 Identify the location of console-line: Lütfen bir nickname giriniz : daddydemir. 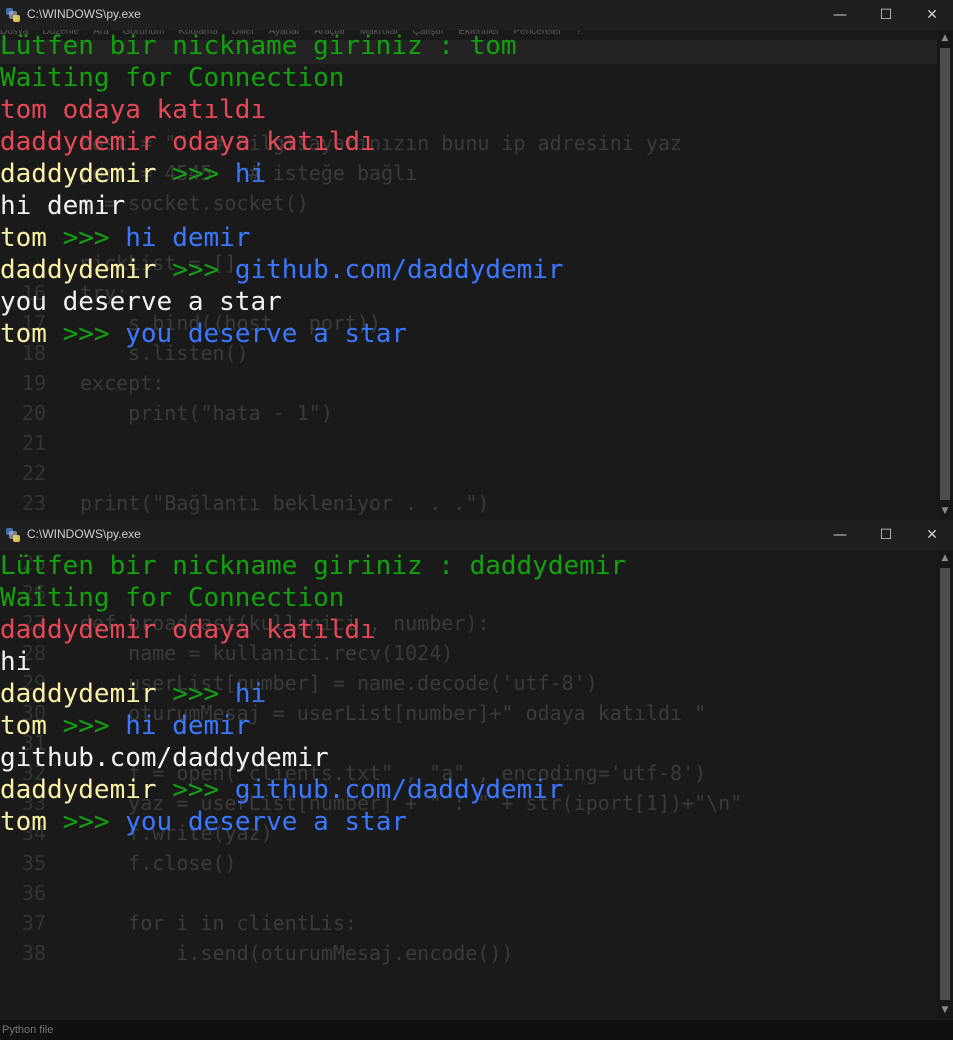
(468, 566).